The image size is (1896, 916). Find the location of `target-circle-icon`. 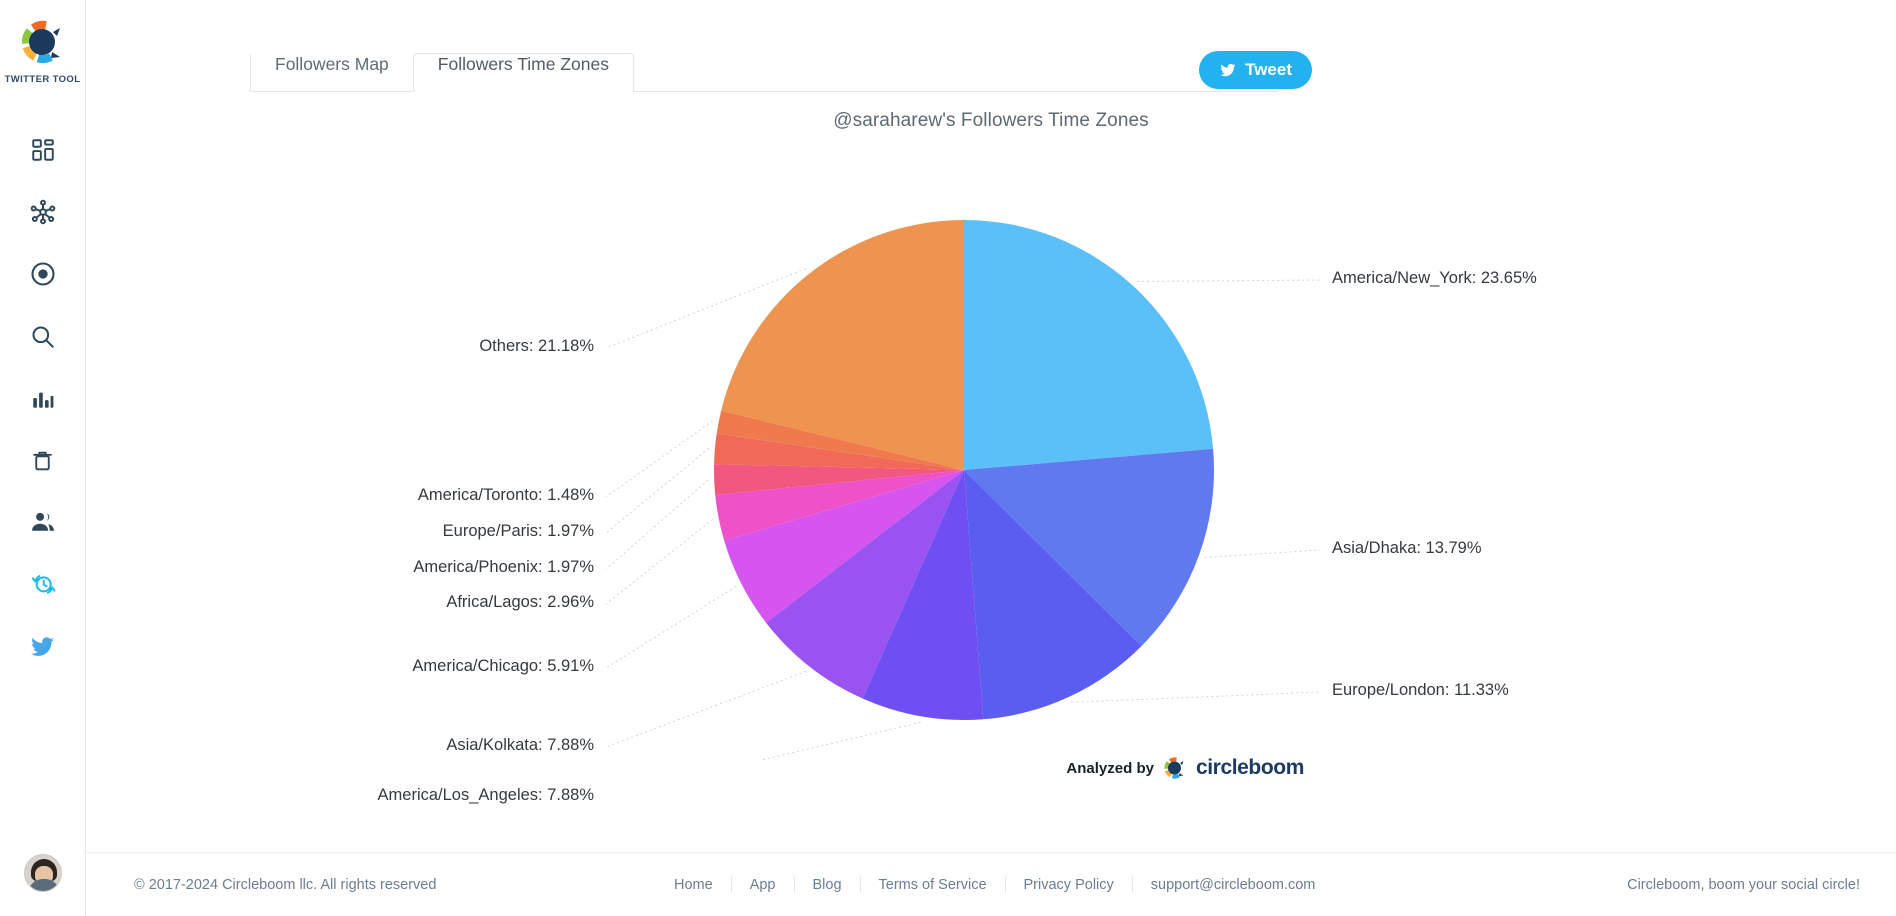

target-circle-icon is located at coordinates (42, 274).